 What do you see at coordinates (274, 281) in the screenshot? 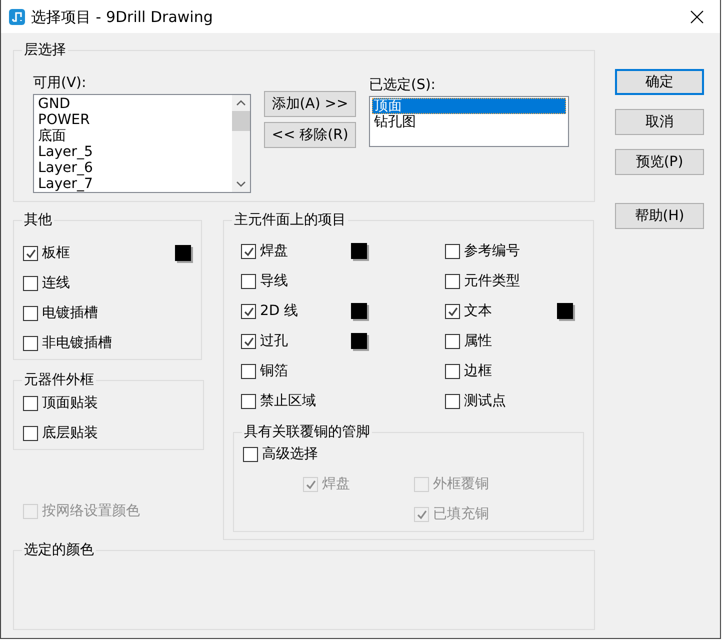
I see `checkbox-label: 导线` at bounding box center [274, 281].